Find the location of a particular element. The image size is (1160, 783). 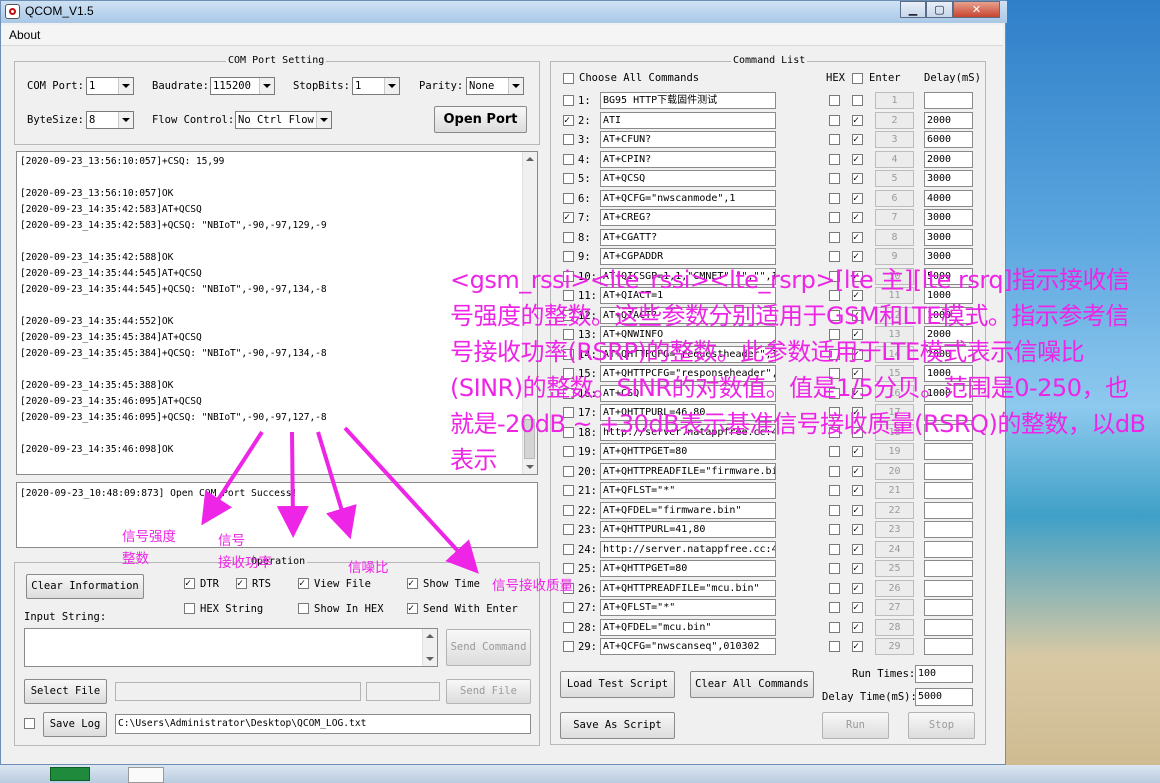

document-icon is located at coordinates (146, 775).